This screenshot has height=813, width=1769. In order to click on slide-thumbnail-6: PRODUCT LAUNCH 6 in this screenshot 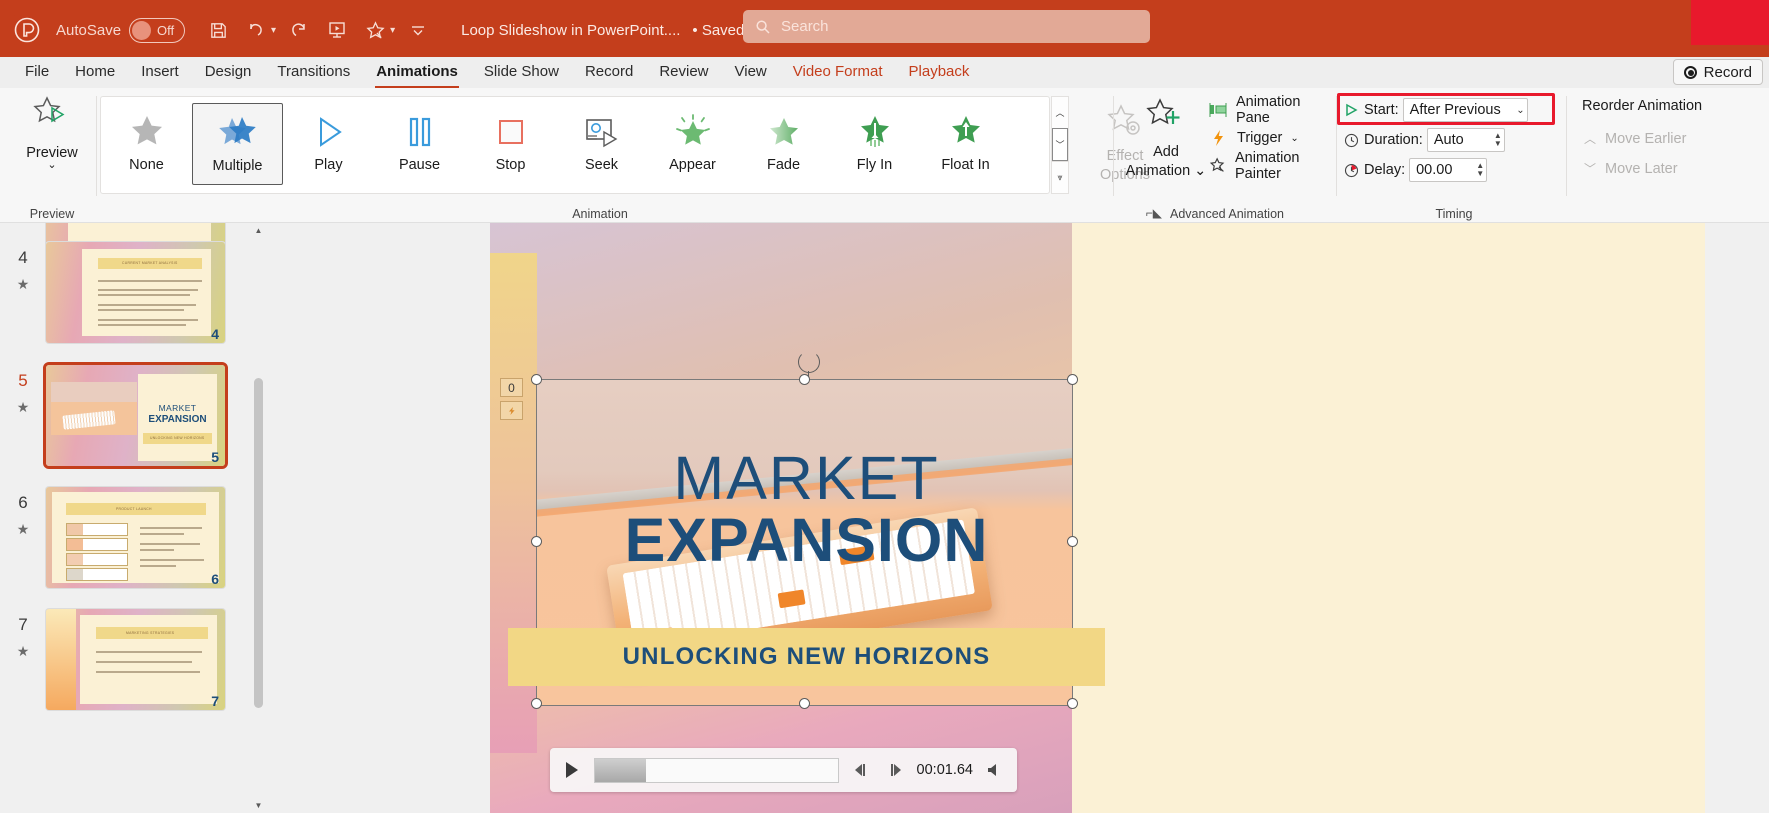, I will do `click(135, 537)`.